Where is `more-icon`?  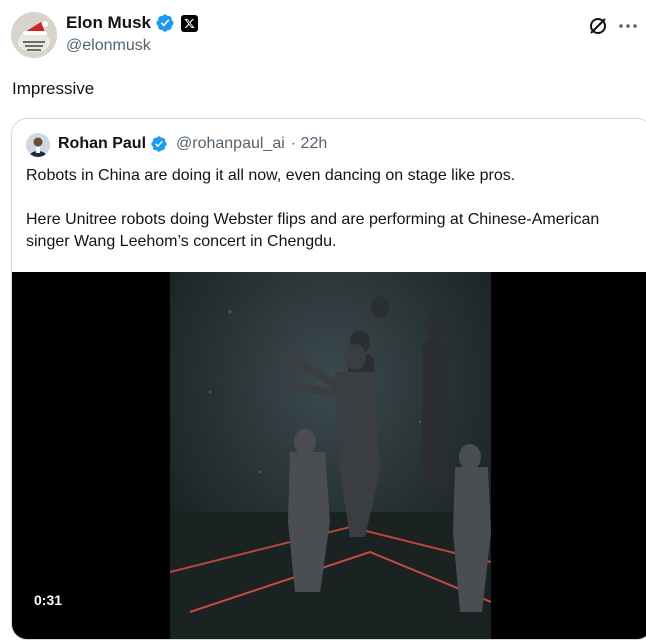 more-icon is located at coordinates (628, 26).